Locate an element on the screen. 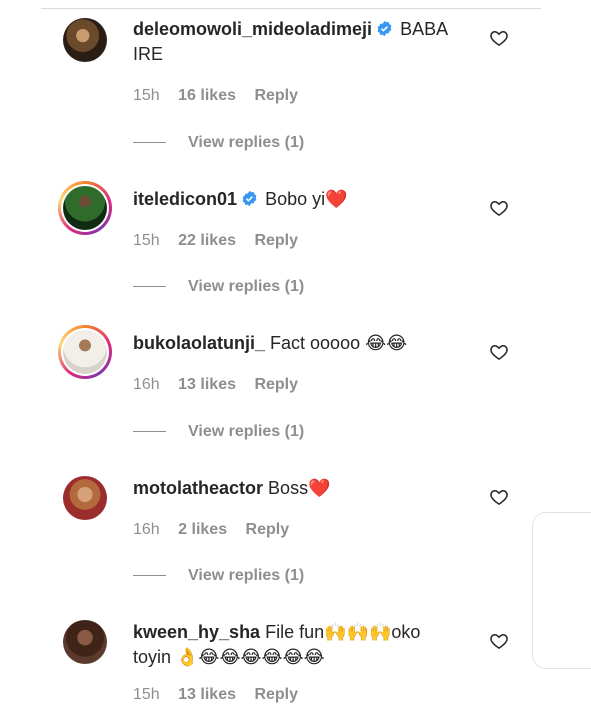 This screenshot has width=591, height=704. comment-username: bukolaolatunji_ is located at coordinates (199, 343).